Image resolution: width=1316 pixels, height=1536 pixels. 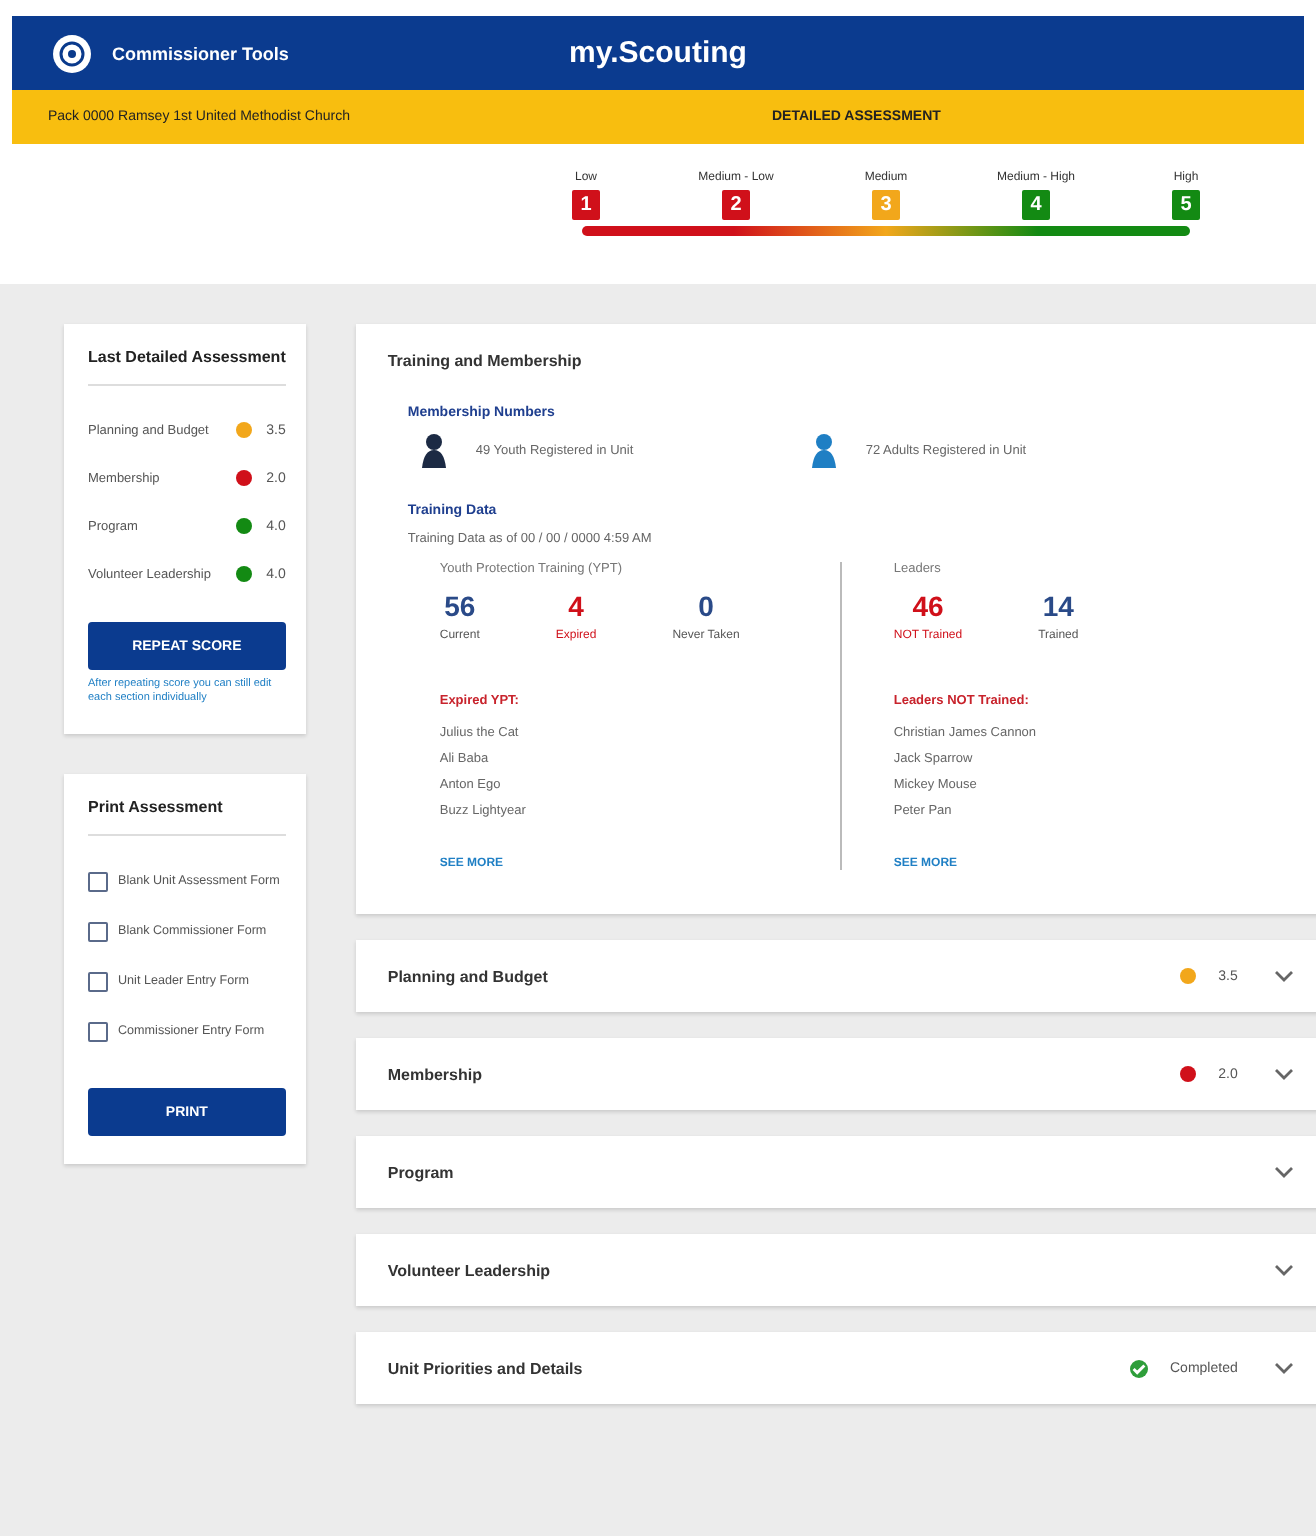 I want to click on section-title: Unit Priorities and Details, so click(x=485, y=1368).